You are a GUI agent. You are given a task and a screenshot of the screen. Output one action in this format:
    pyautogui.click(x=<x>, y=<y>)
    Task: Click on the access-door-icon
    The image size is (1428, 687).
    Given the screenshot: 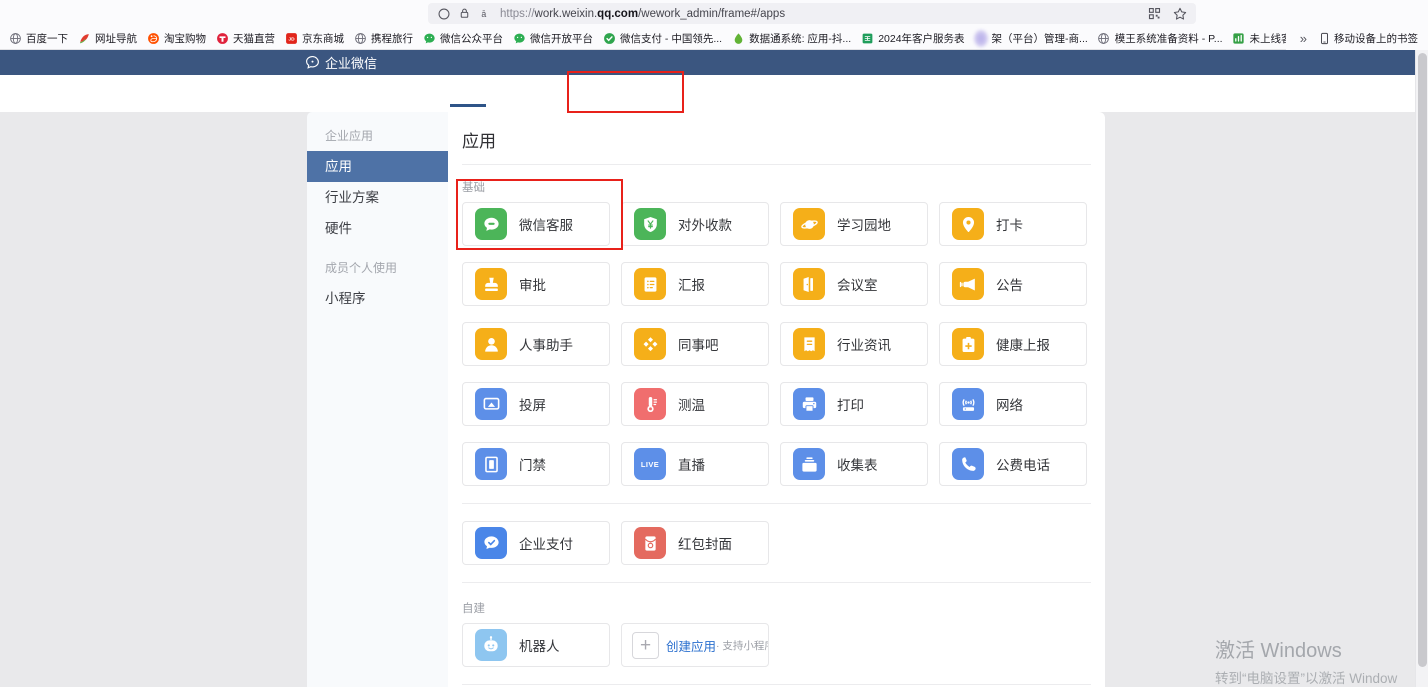 What is the action you would take?
    pyautogui.click(x=491, y=464)
    